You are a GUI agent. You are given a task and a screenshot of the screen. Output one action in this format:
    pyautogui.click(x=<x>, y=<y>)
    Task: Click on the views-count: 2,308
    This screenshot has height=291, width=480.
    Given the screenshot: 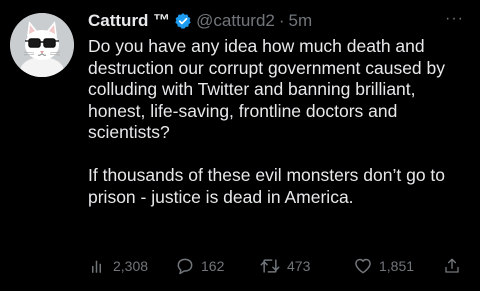 What is the action you would take?
    pyautogui.click(x=131, y=266)
    